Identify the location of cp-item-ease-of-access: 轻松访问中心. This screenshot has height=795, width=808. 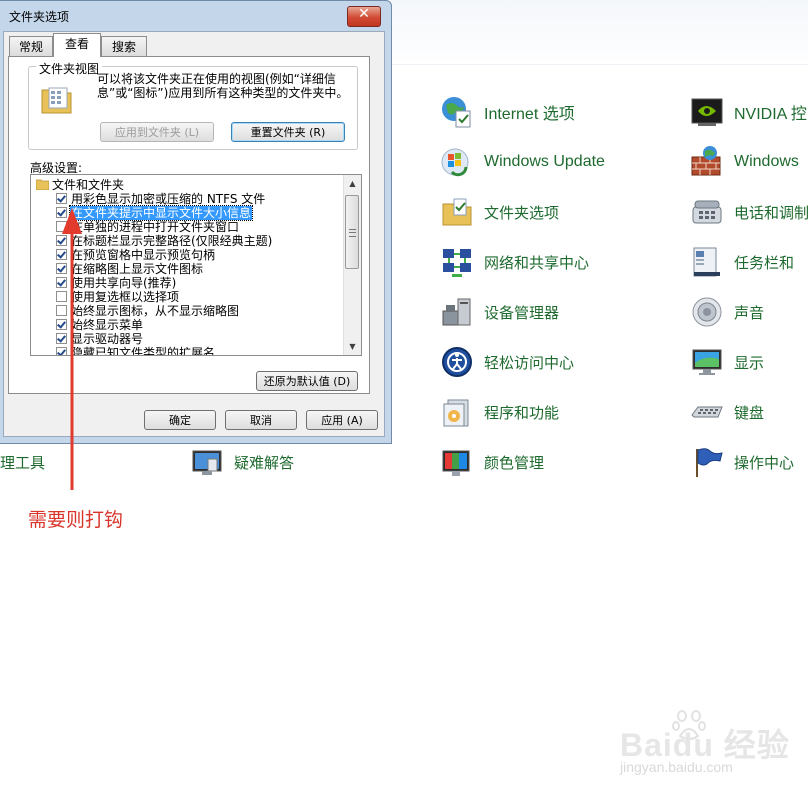
(507, 362).